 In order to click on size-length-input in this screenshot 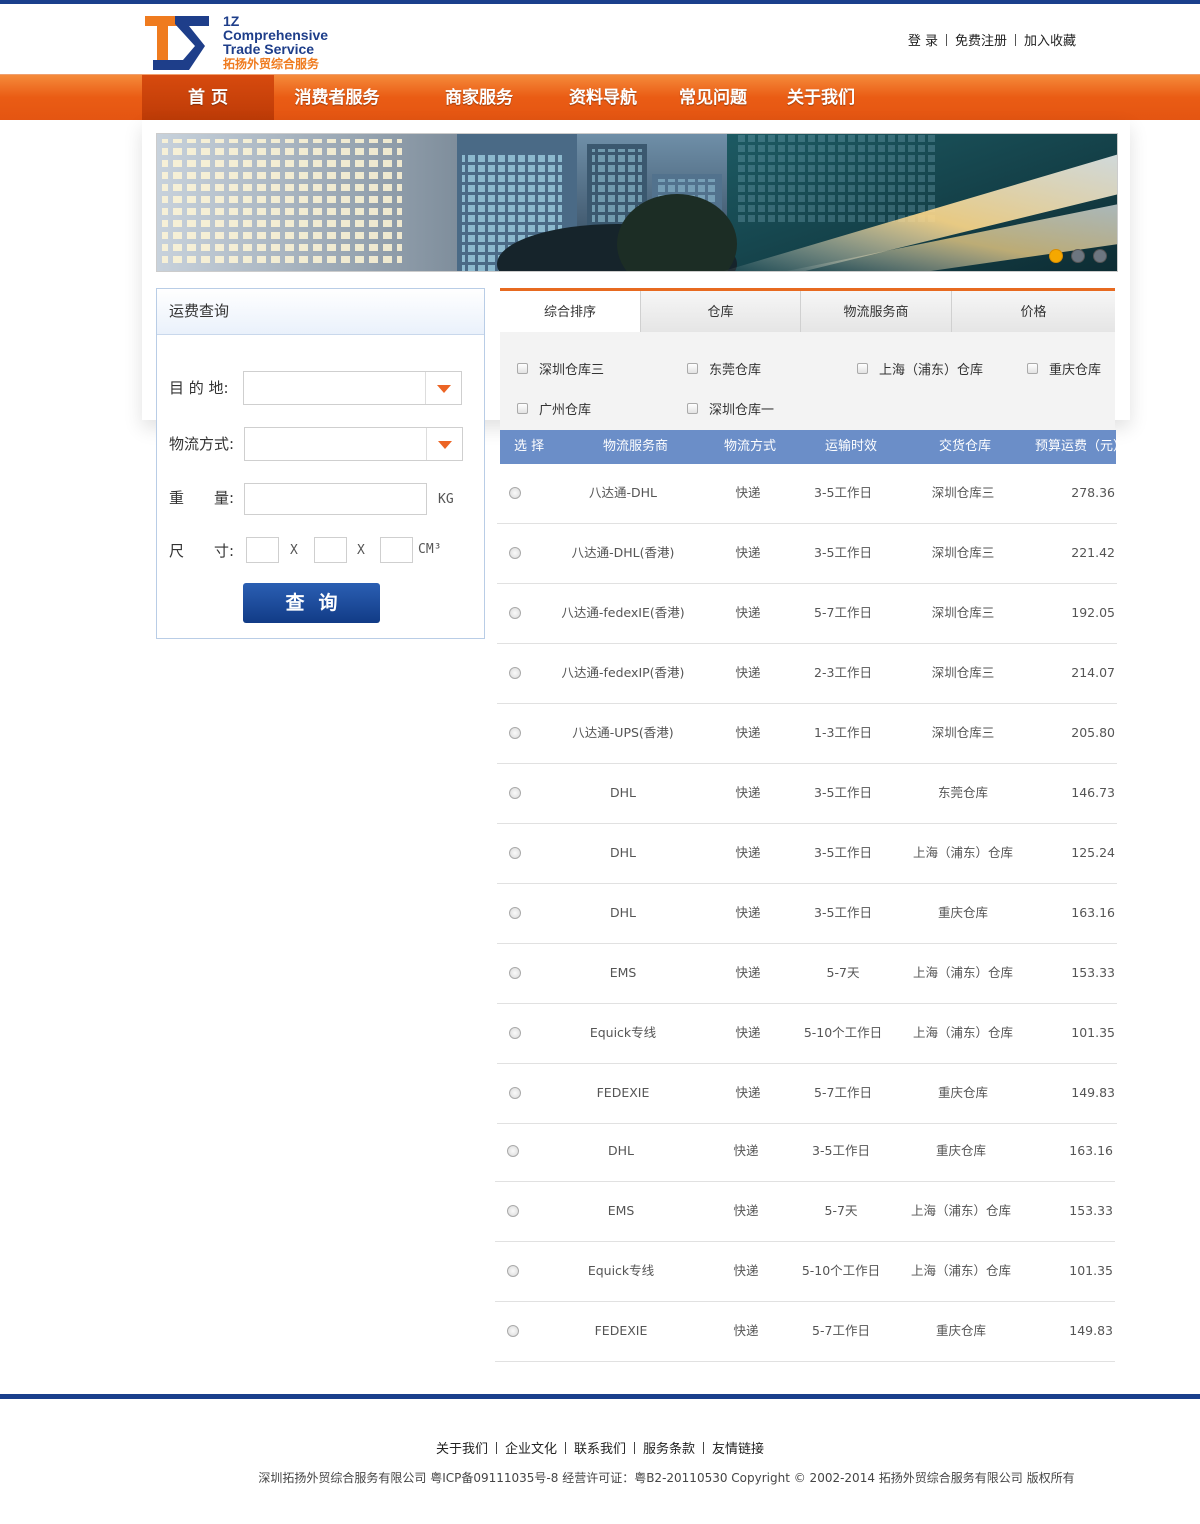, I will do `click(262, 550)`.